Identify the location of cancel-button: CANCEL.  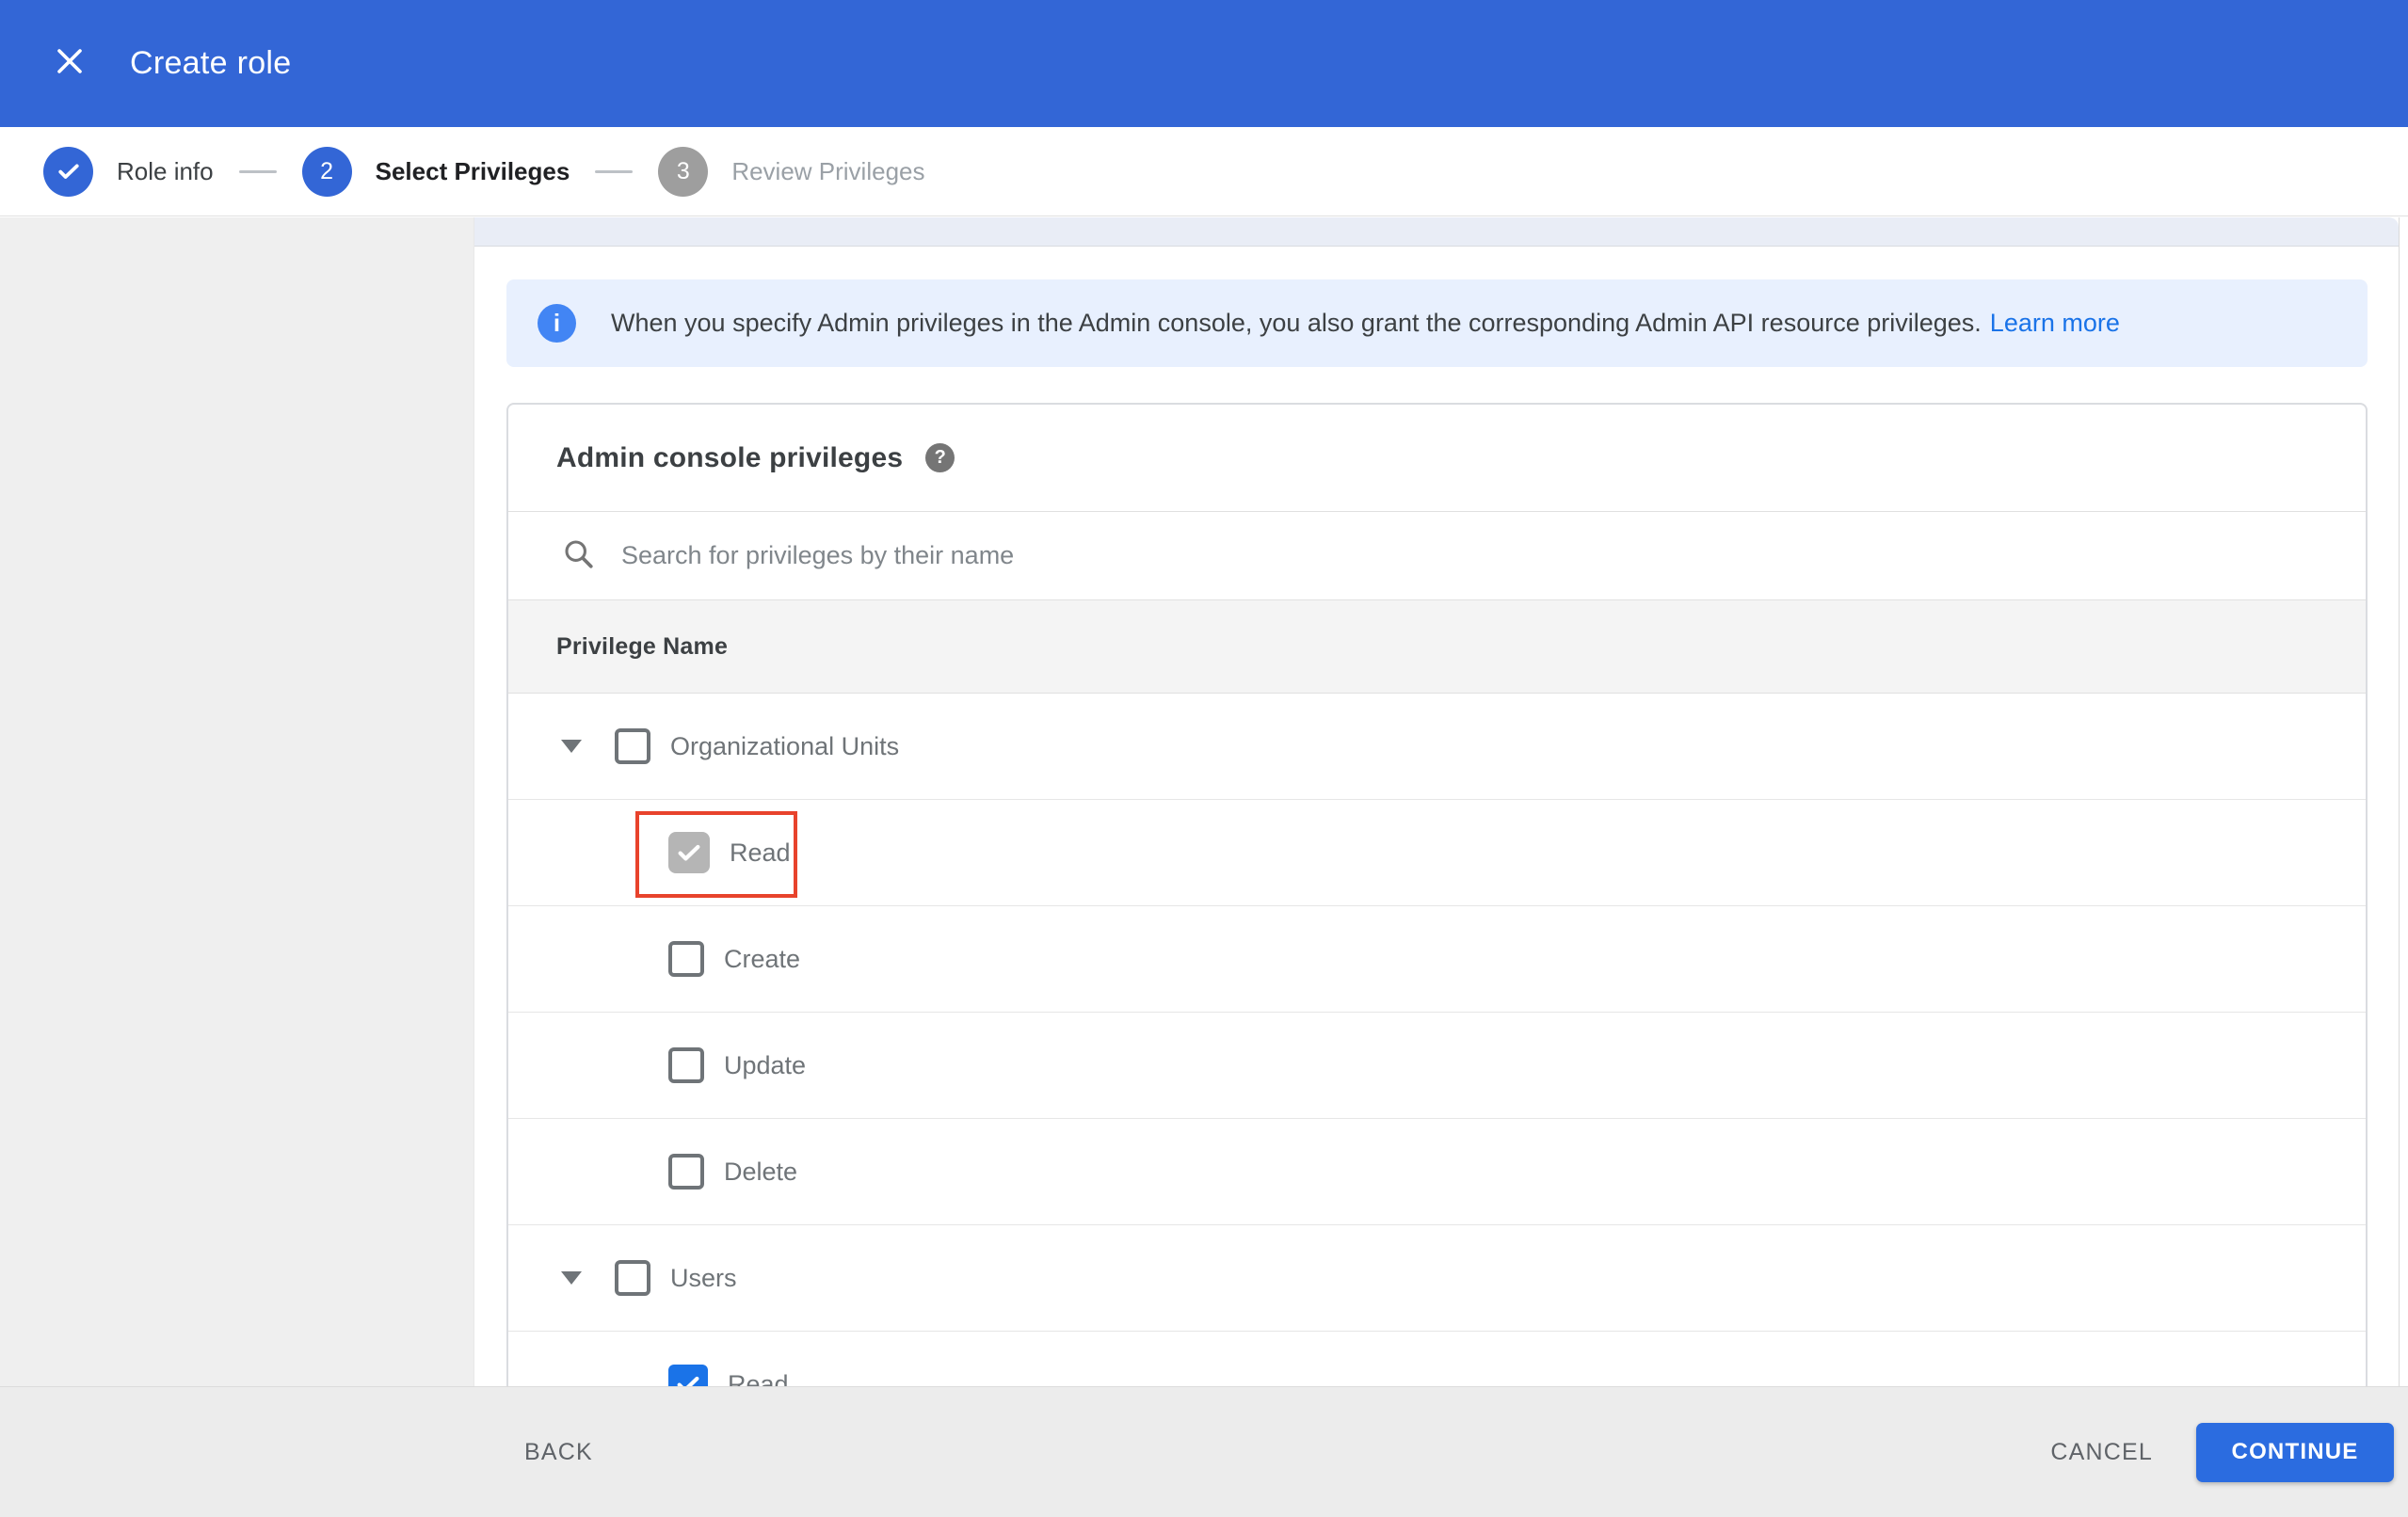
(2101, 1452).